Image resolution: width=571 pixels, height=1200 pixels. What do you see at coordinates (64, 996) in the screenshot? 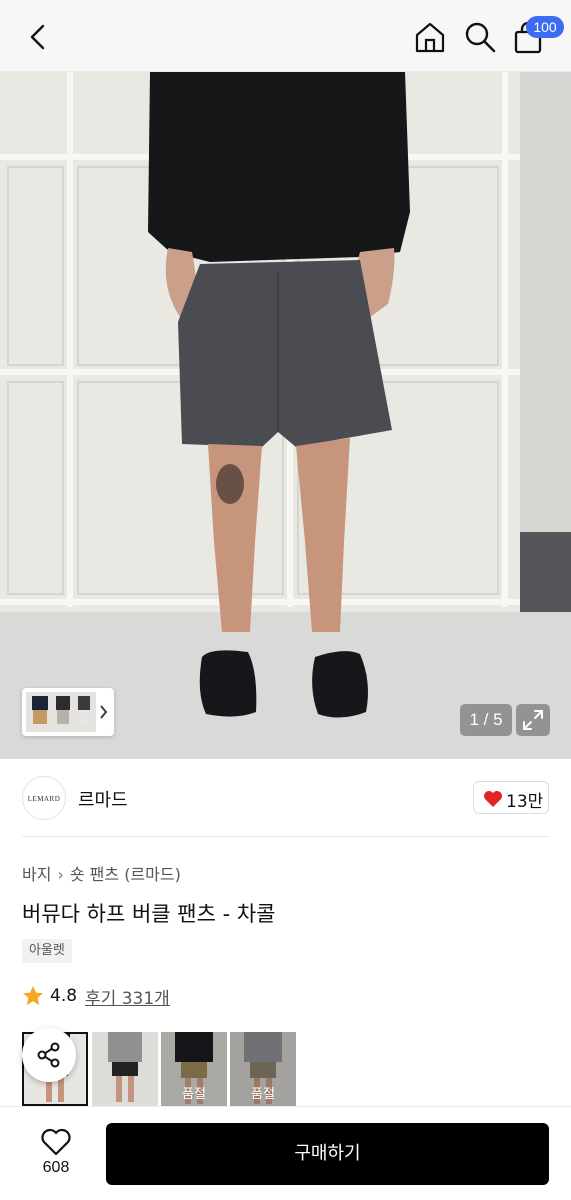
I see `rating-score: 4.8` at bounding box center [64, 996].